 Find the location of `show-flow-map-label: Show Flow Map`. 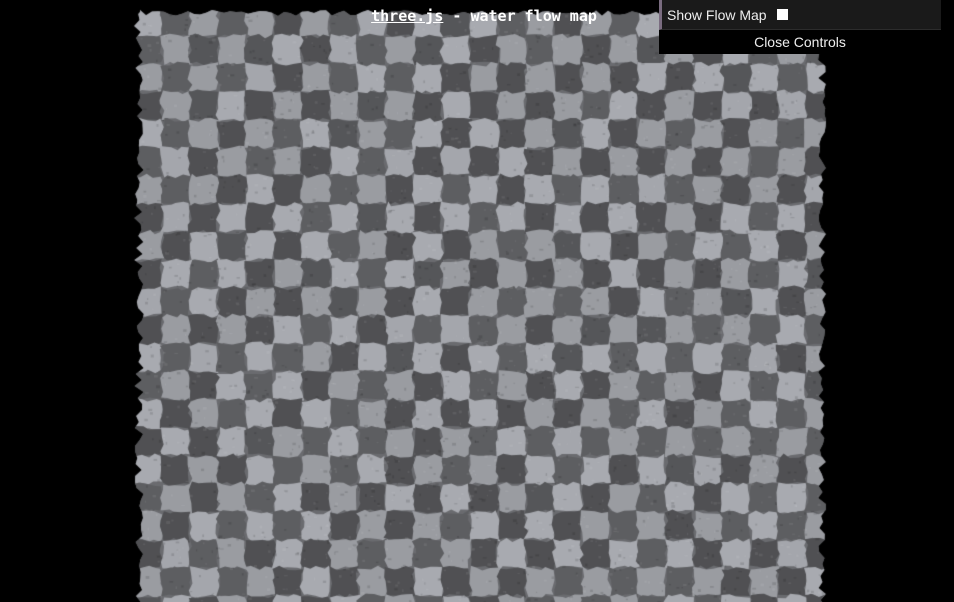

show-flow-map-label: Show Flow Map is located at coordinates (717, 14).